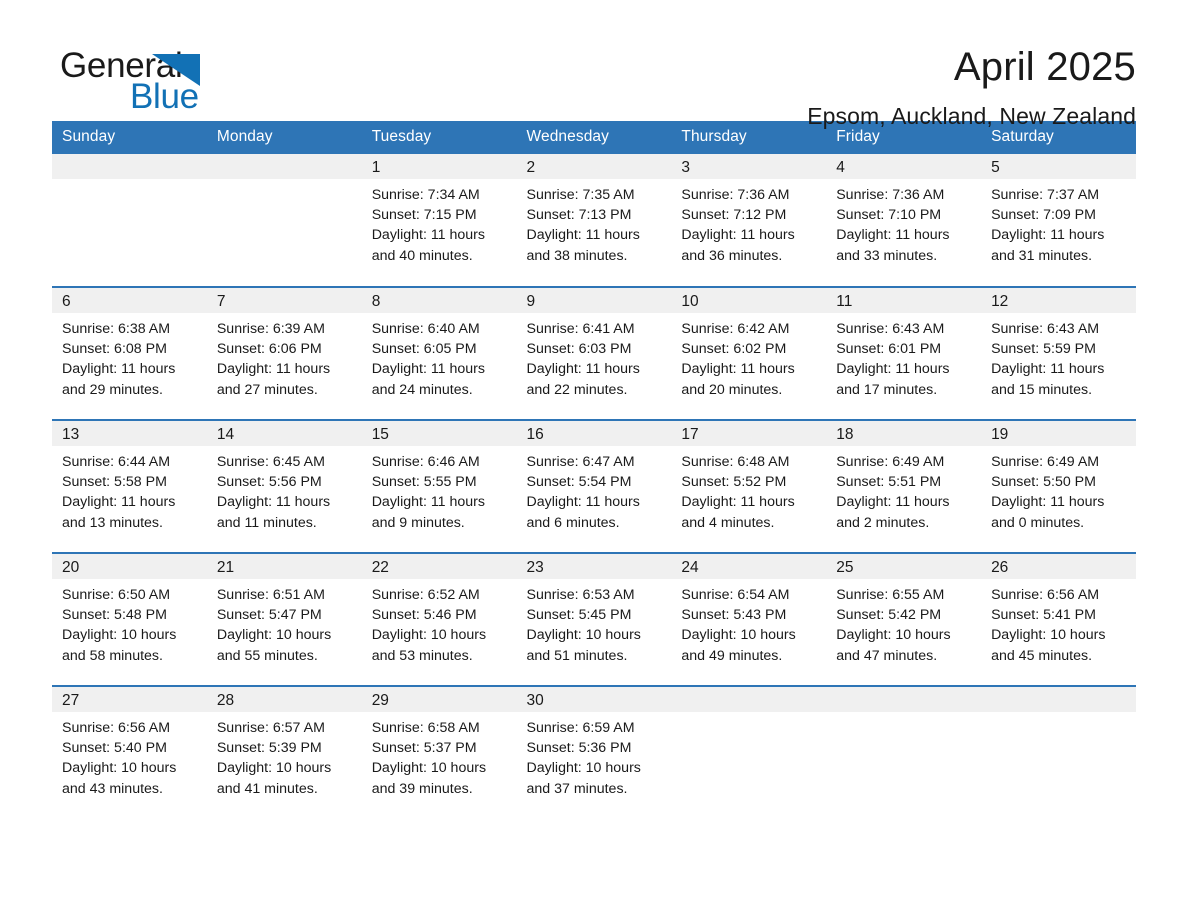 The width and height of the screenshot is (1188, 918). Describe the element at coordinates (728, 522) in the screenshot. I see `daylight-duration-line2: and 4 minutes.` at that location.